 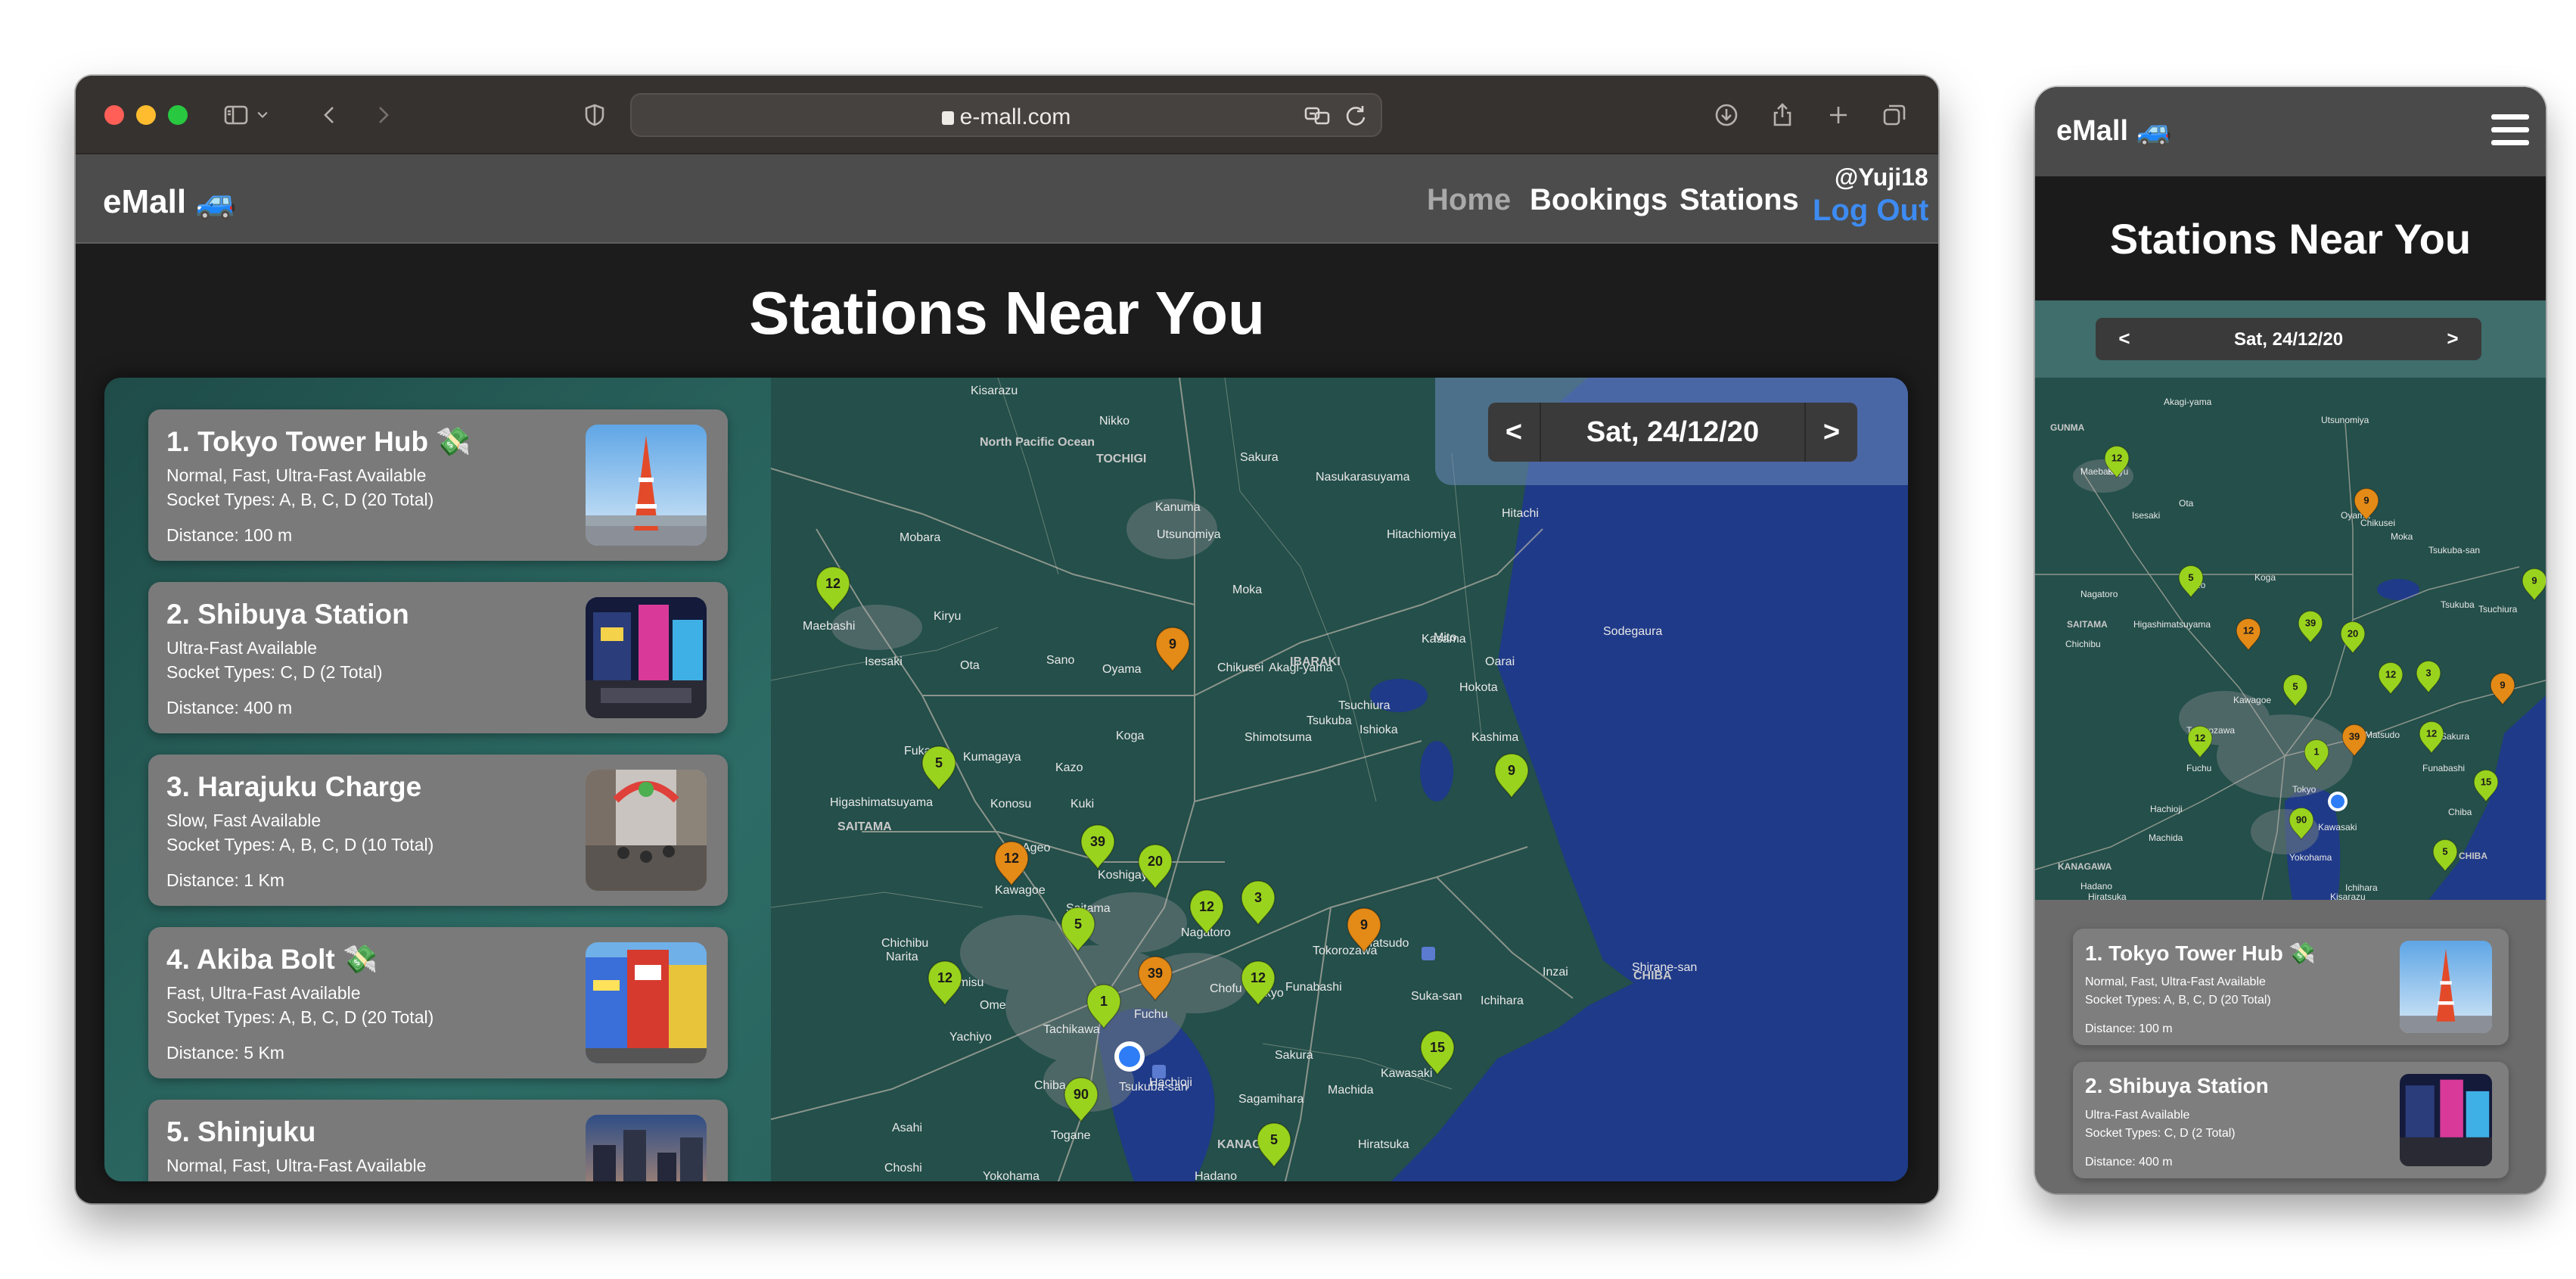 I want to click on username-label: @Yuji18, so click(x=1881, y=177).